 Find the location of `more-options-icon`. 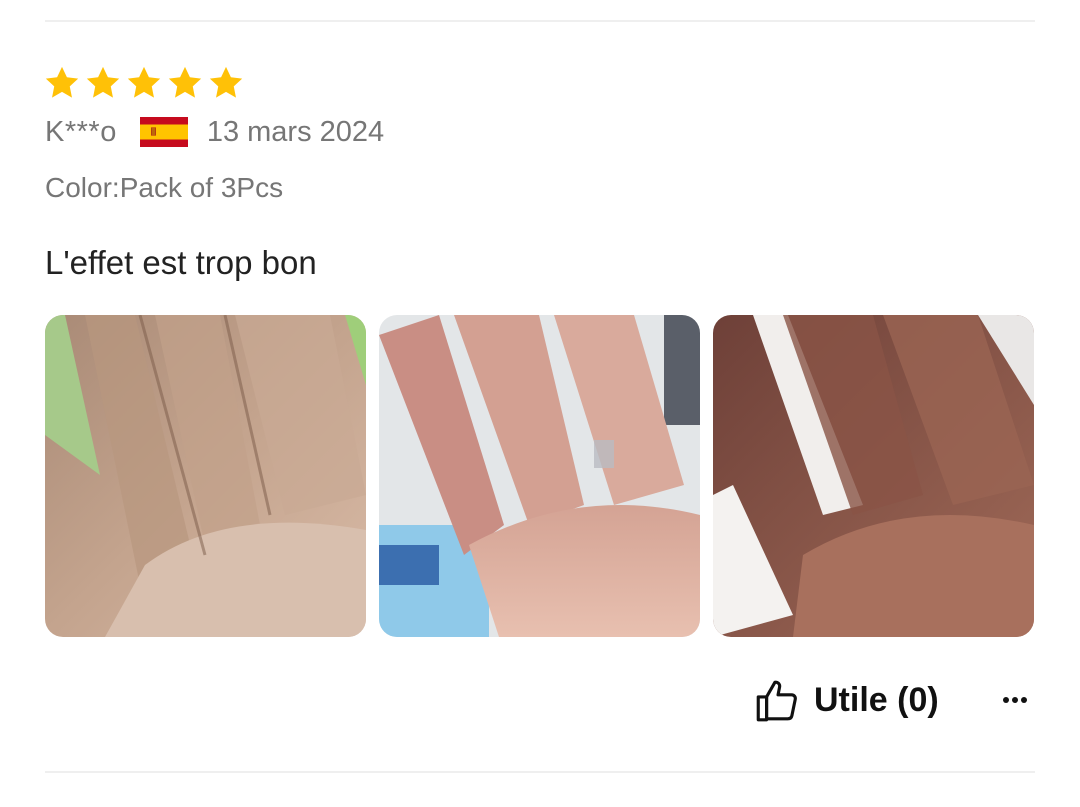

more-options-icon is located at coordinates (1015, 700).